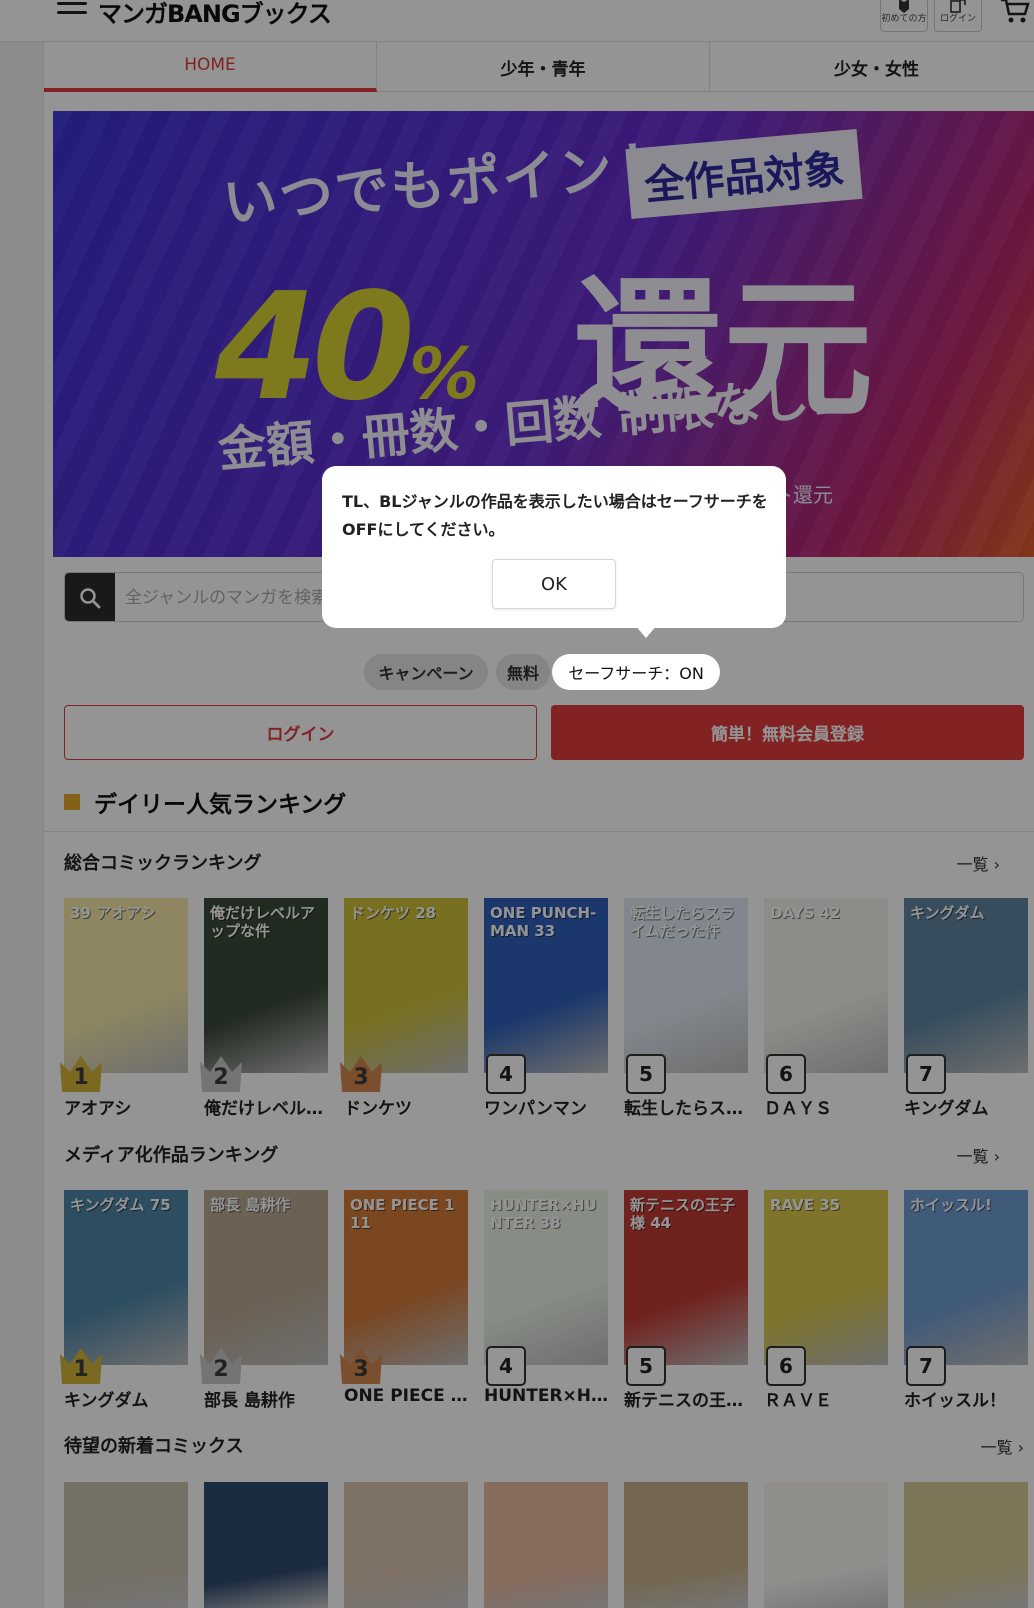 This screenshot has width=1034, height=1608. Describe the element at coordinates (554, 584) in the screenshot. I see `ok-button: OK` at that location.